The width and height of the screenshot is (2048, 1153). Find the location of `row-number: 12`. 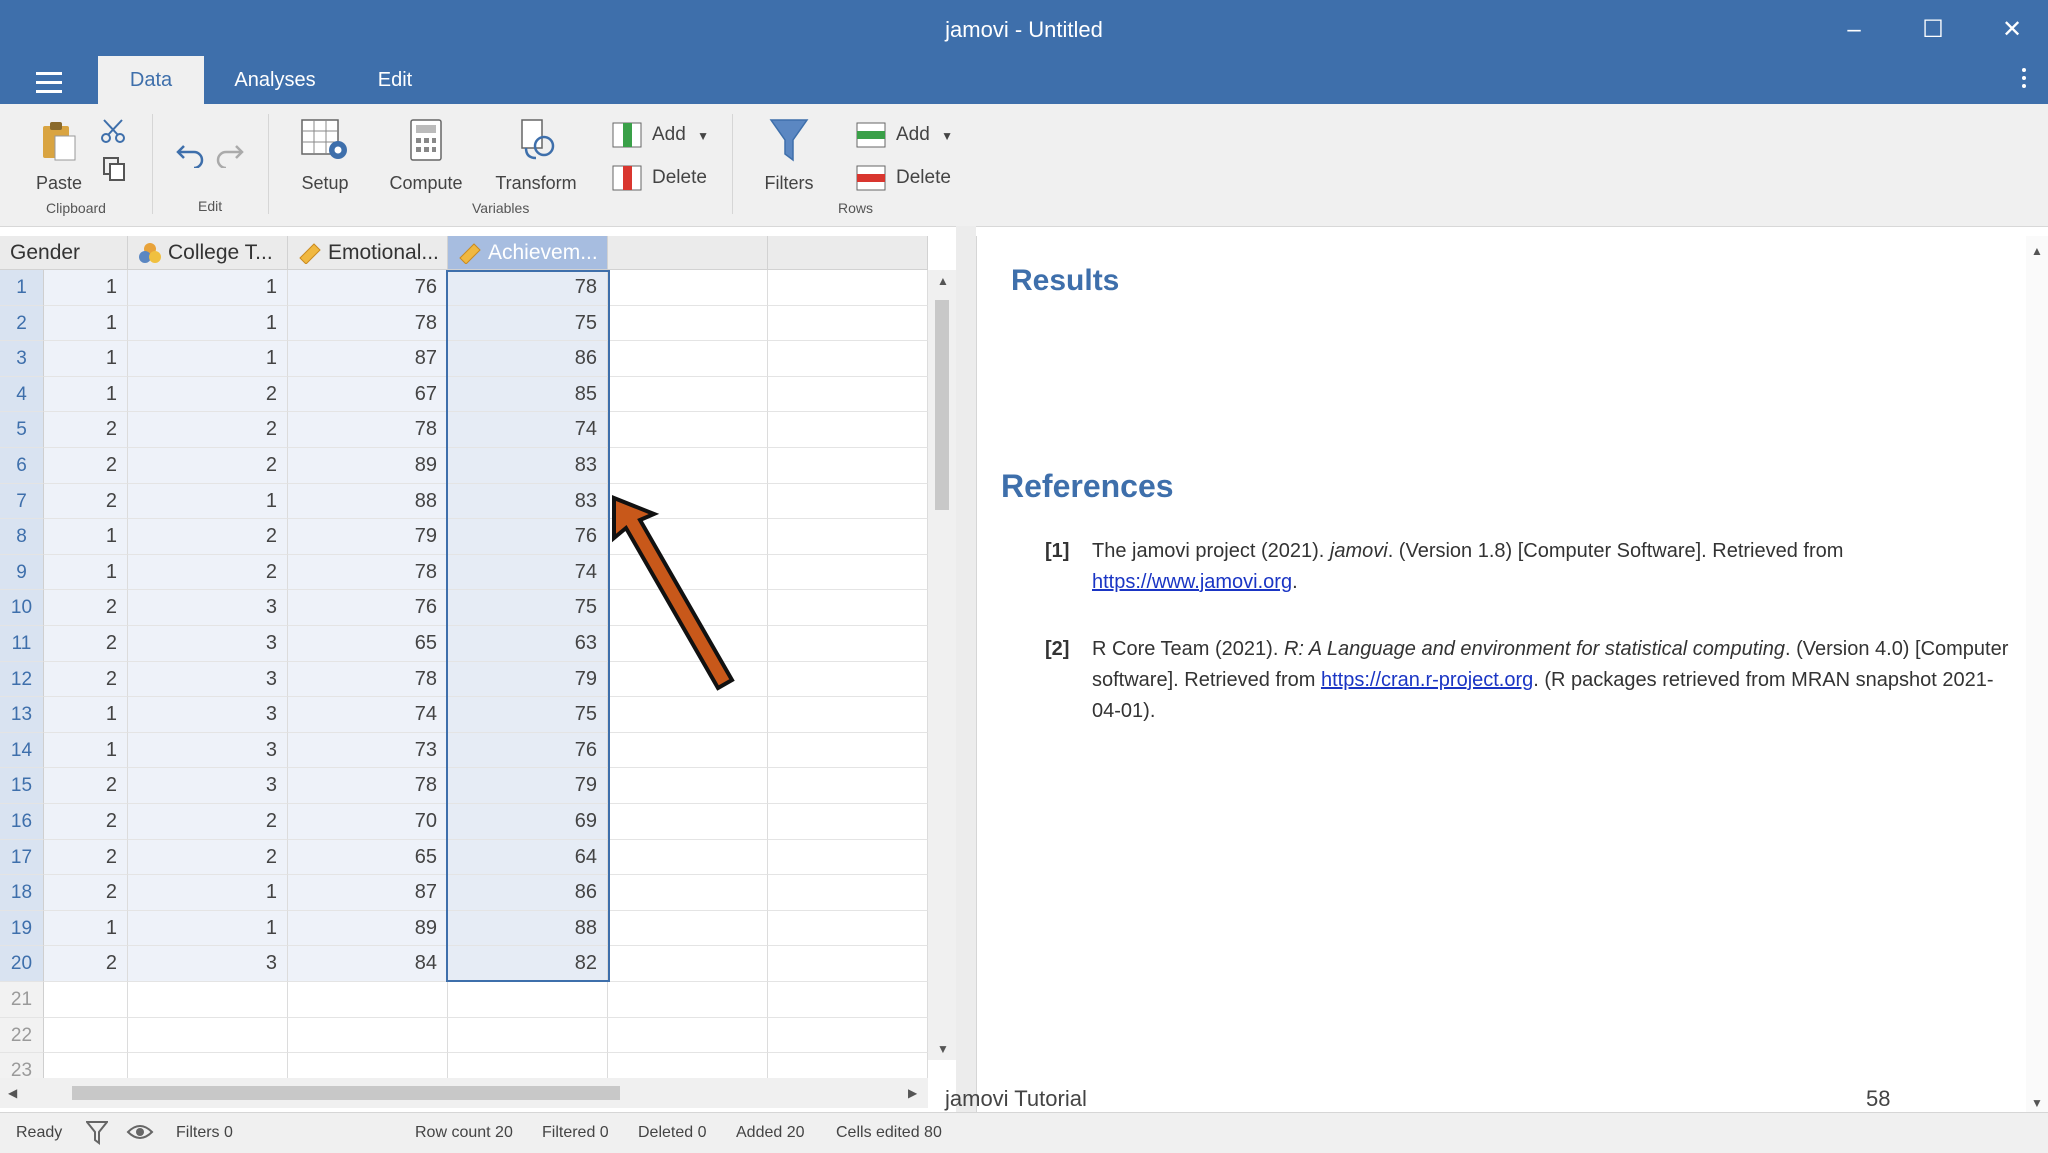

row-number: 12 is located at coordinates (22, 679).